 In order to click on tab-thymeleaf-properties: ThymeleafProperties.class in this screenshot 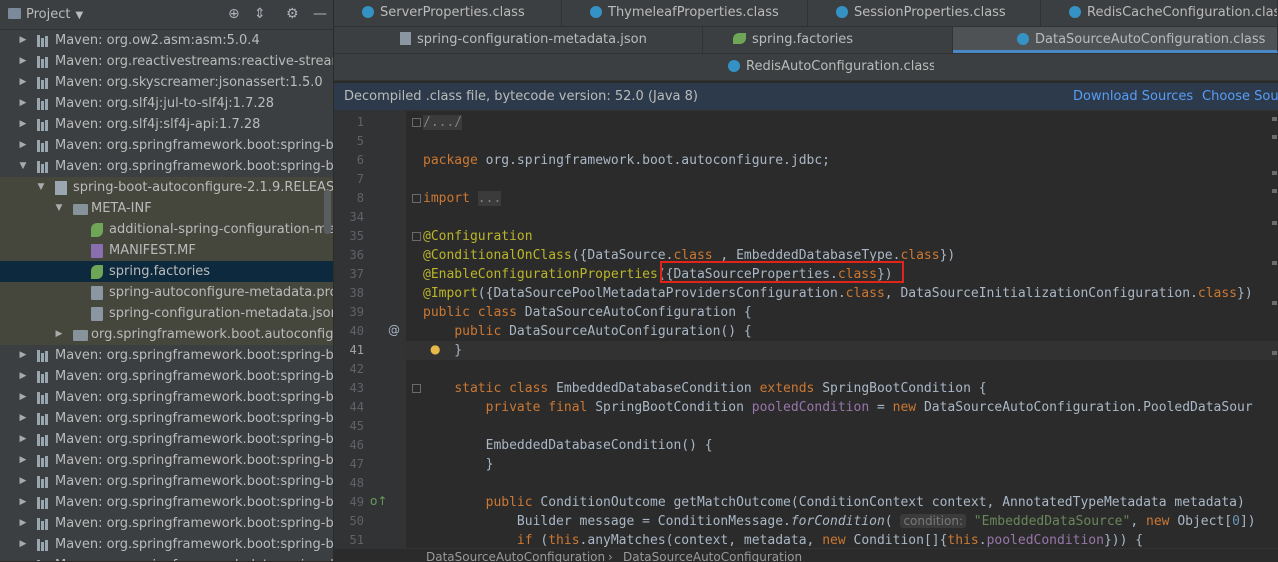, I will do `click(685, 13)`.